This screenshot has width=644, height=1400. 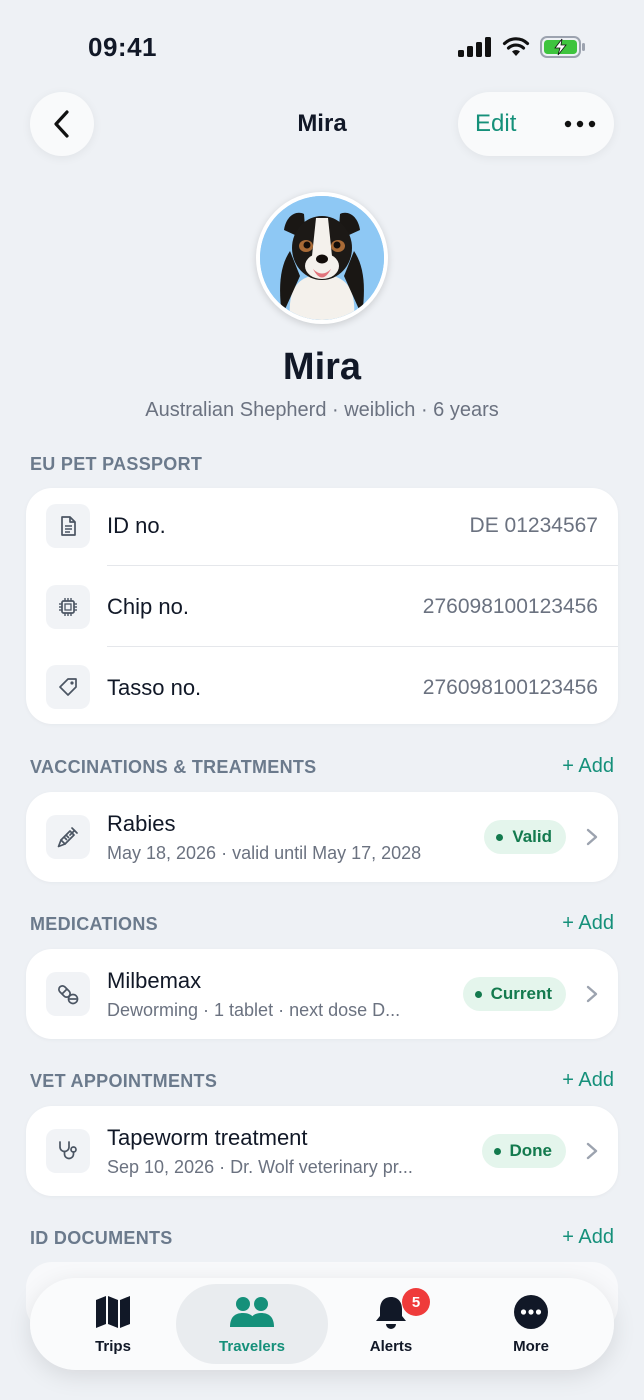 I want to click on add-medication-button: + Add, so click(x=588, y=923).